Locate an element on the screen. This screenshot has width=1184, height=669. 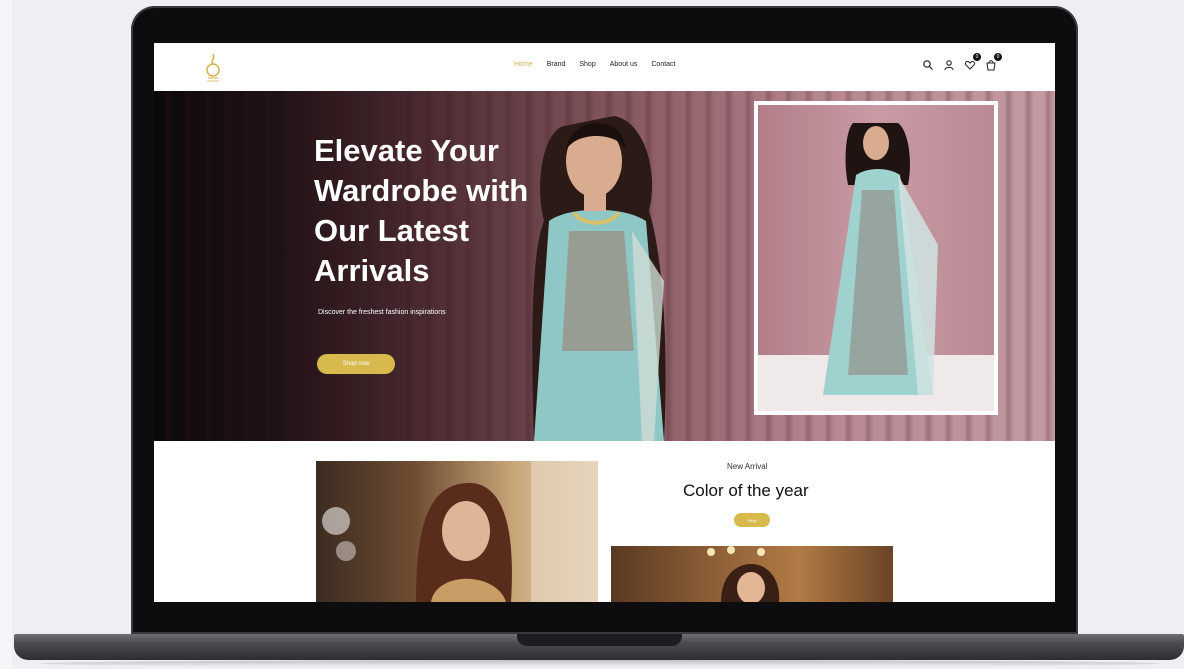
section-shop-button: Shop is located at coordinates (752, 520).